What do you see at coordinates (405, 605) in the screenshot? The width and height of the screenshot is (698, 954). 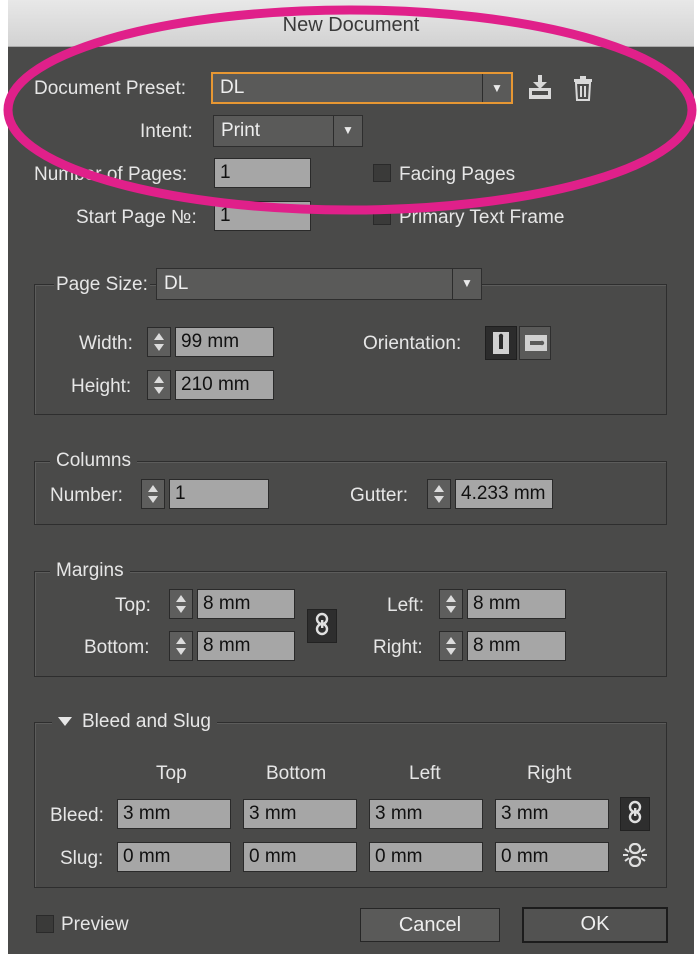 I see `margin-left-label: Left:` at bounding box center [405, 605].